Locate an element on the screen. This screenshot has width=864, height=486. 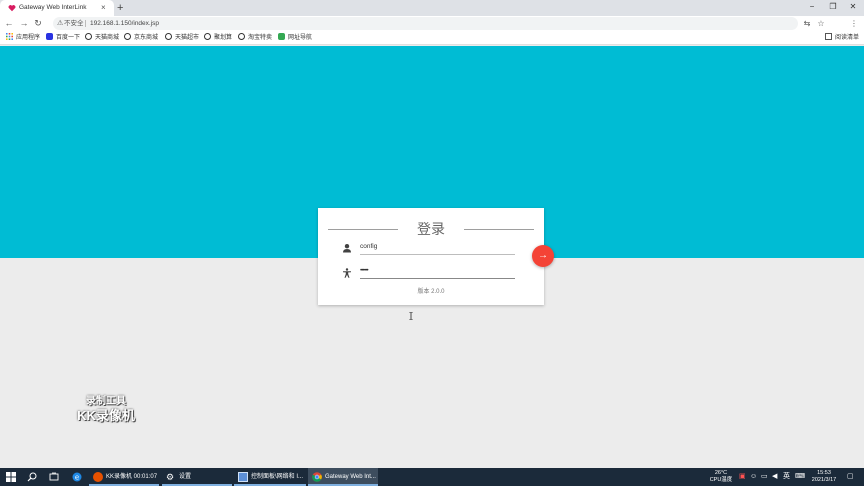
svg-text: e is located at coordinates (77, 478).